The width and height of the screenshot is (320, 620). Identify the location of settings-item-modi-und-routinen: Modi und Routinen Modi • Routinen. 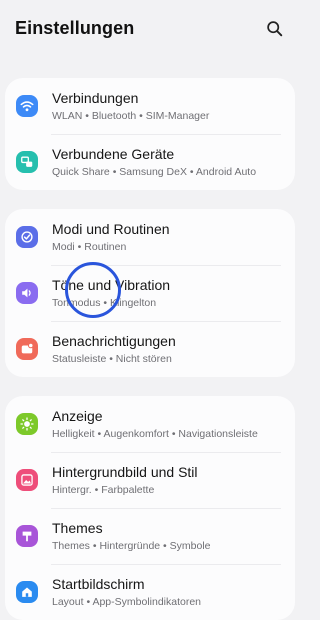
(150, 237).